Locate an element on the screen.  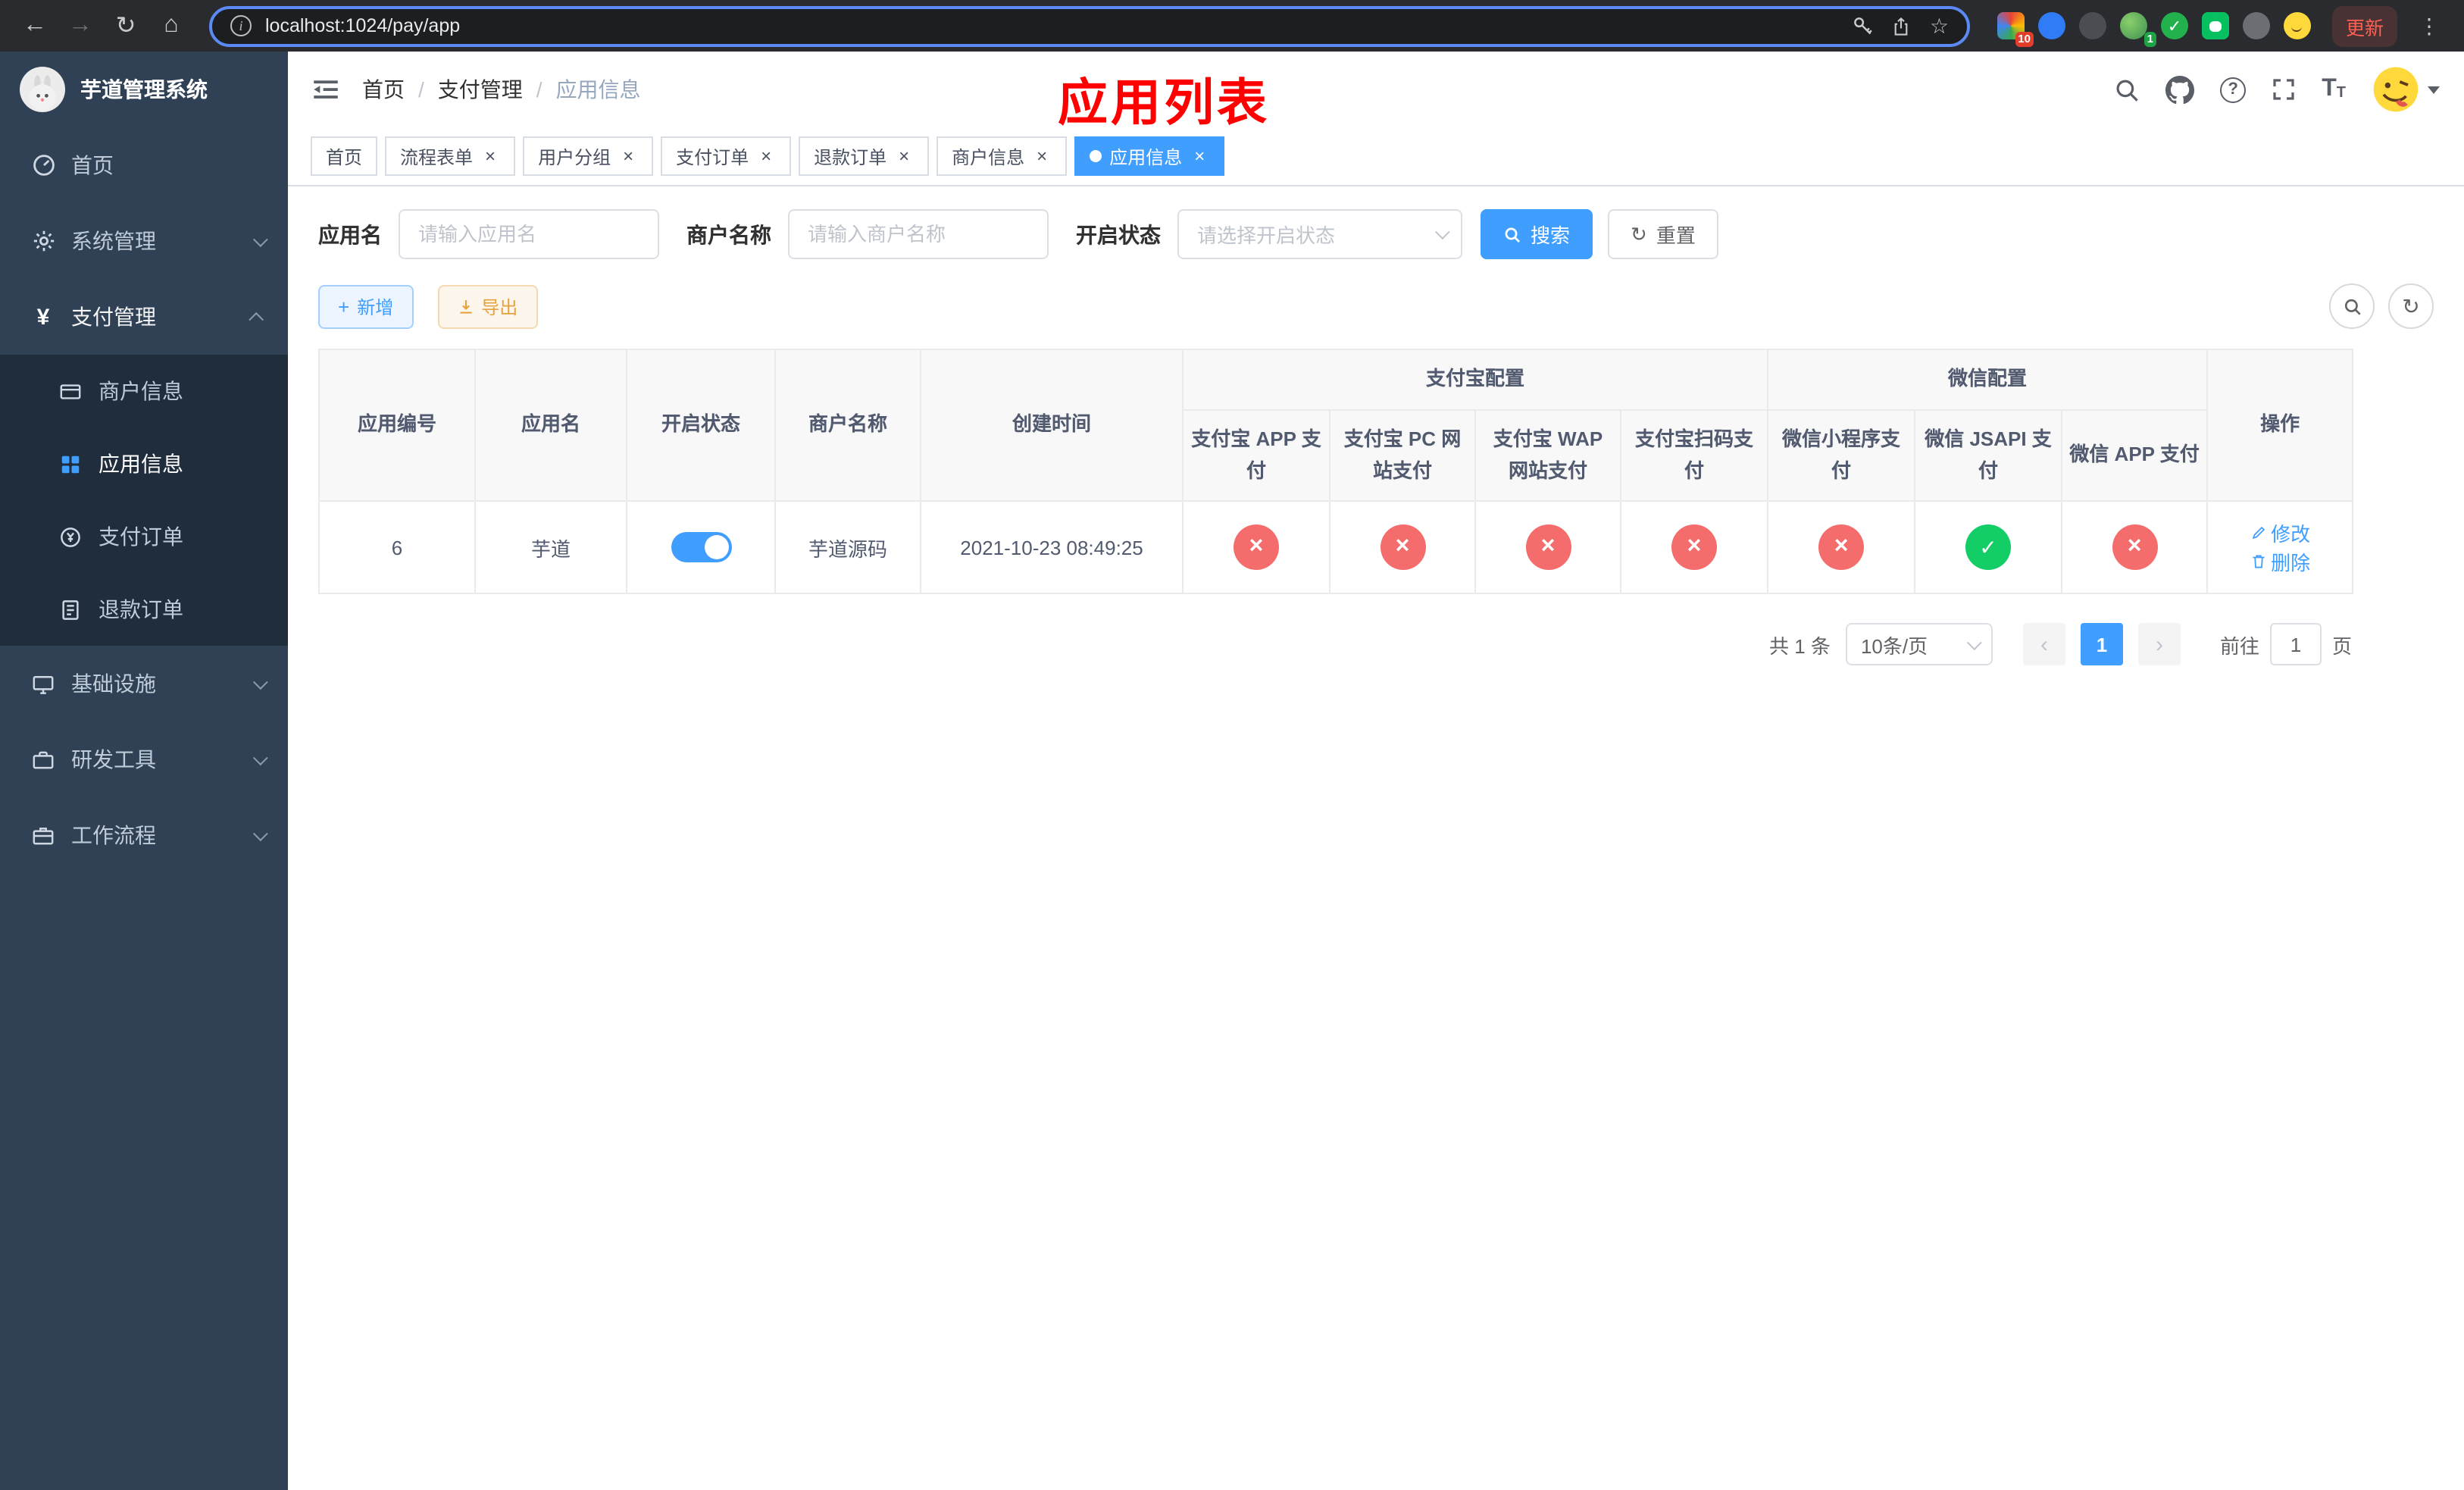
col-wechat-mini: 微信小程序支付 is located at coordinates (1841, 455).